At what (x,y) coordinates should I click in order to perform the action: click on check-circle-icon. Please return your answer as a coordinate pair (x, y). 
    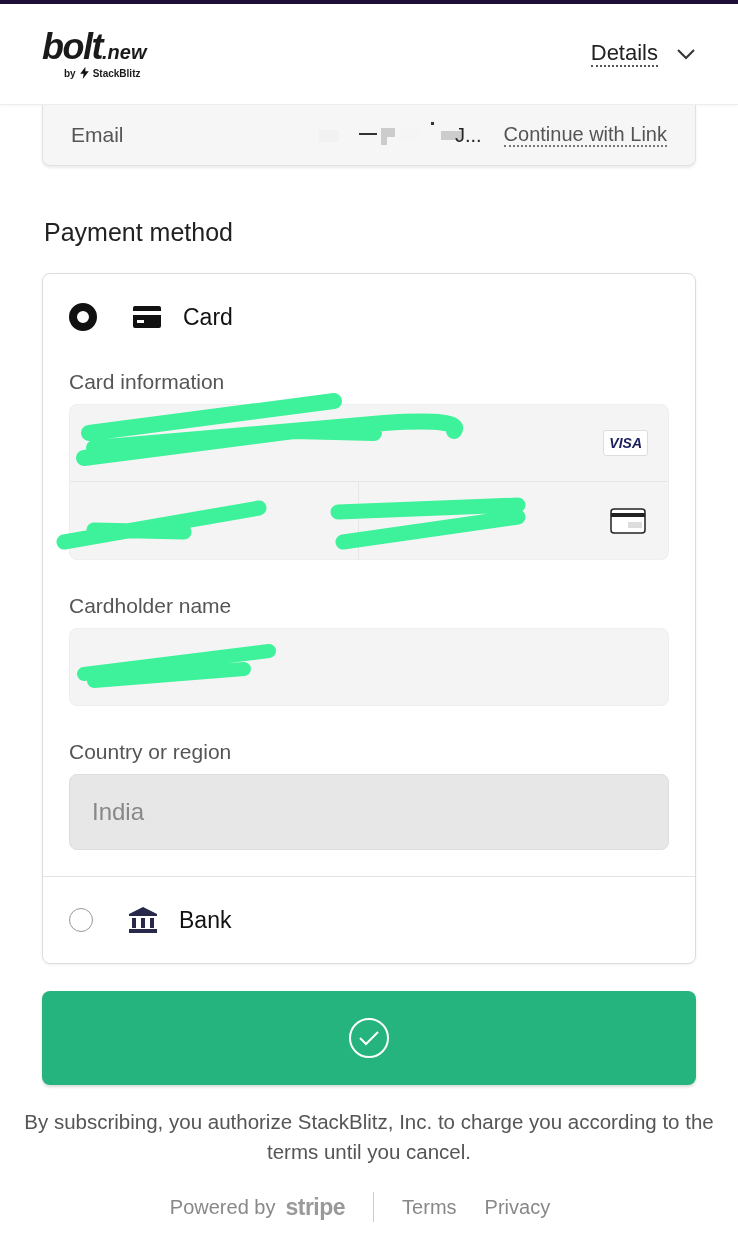
    Looking at the image, I should click on (369, 1038).